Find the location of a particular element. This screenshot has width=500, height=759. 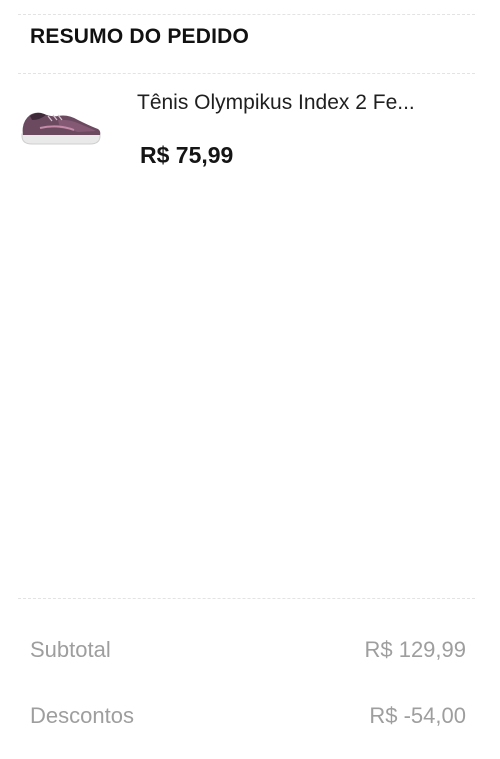

subtotal-row: Subtotal R$ 129,99 is located at coordinates (248, 650).